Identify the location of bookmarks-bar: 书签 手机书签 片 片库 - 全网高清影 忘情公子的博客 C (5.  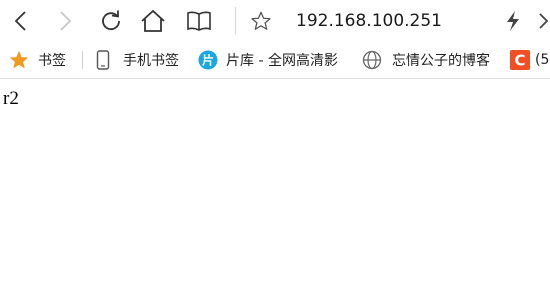
(275, 60).